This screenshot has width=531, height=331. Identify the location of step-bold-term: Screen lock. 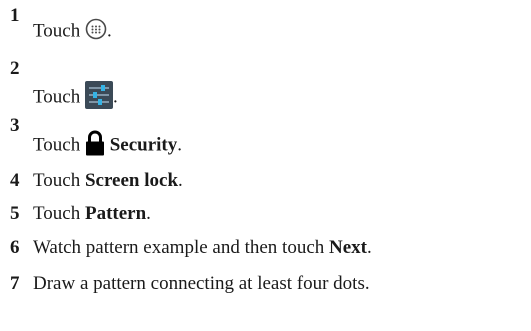
(131, 180).